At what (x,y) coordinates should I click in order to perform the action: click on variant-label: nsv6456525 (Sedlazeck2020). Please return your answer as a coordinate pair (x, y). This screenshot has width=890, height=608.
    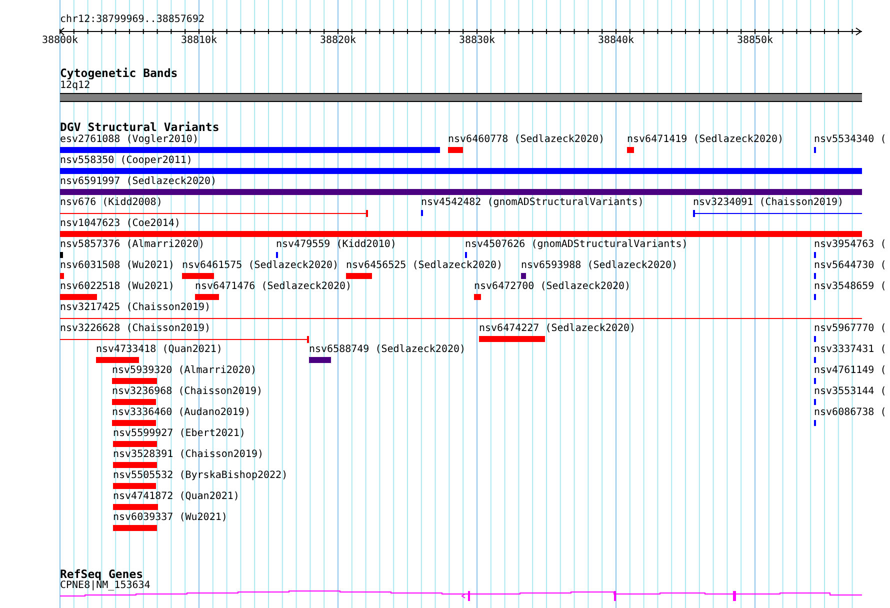
    Looking at the image, I should click on (424, 266).